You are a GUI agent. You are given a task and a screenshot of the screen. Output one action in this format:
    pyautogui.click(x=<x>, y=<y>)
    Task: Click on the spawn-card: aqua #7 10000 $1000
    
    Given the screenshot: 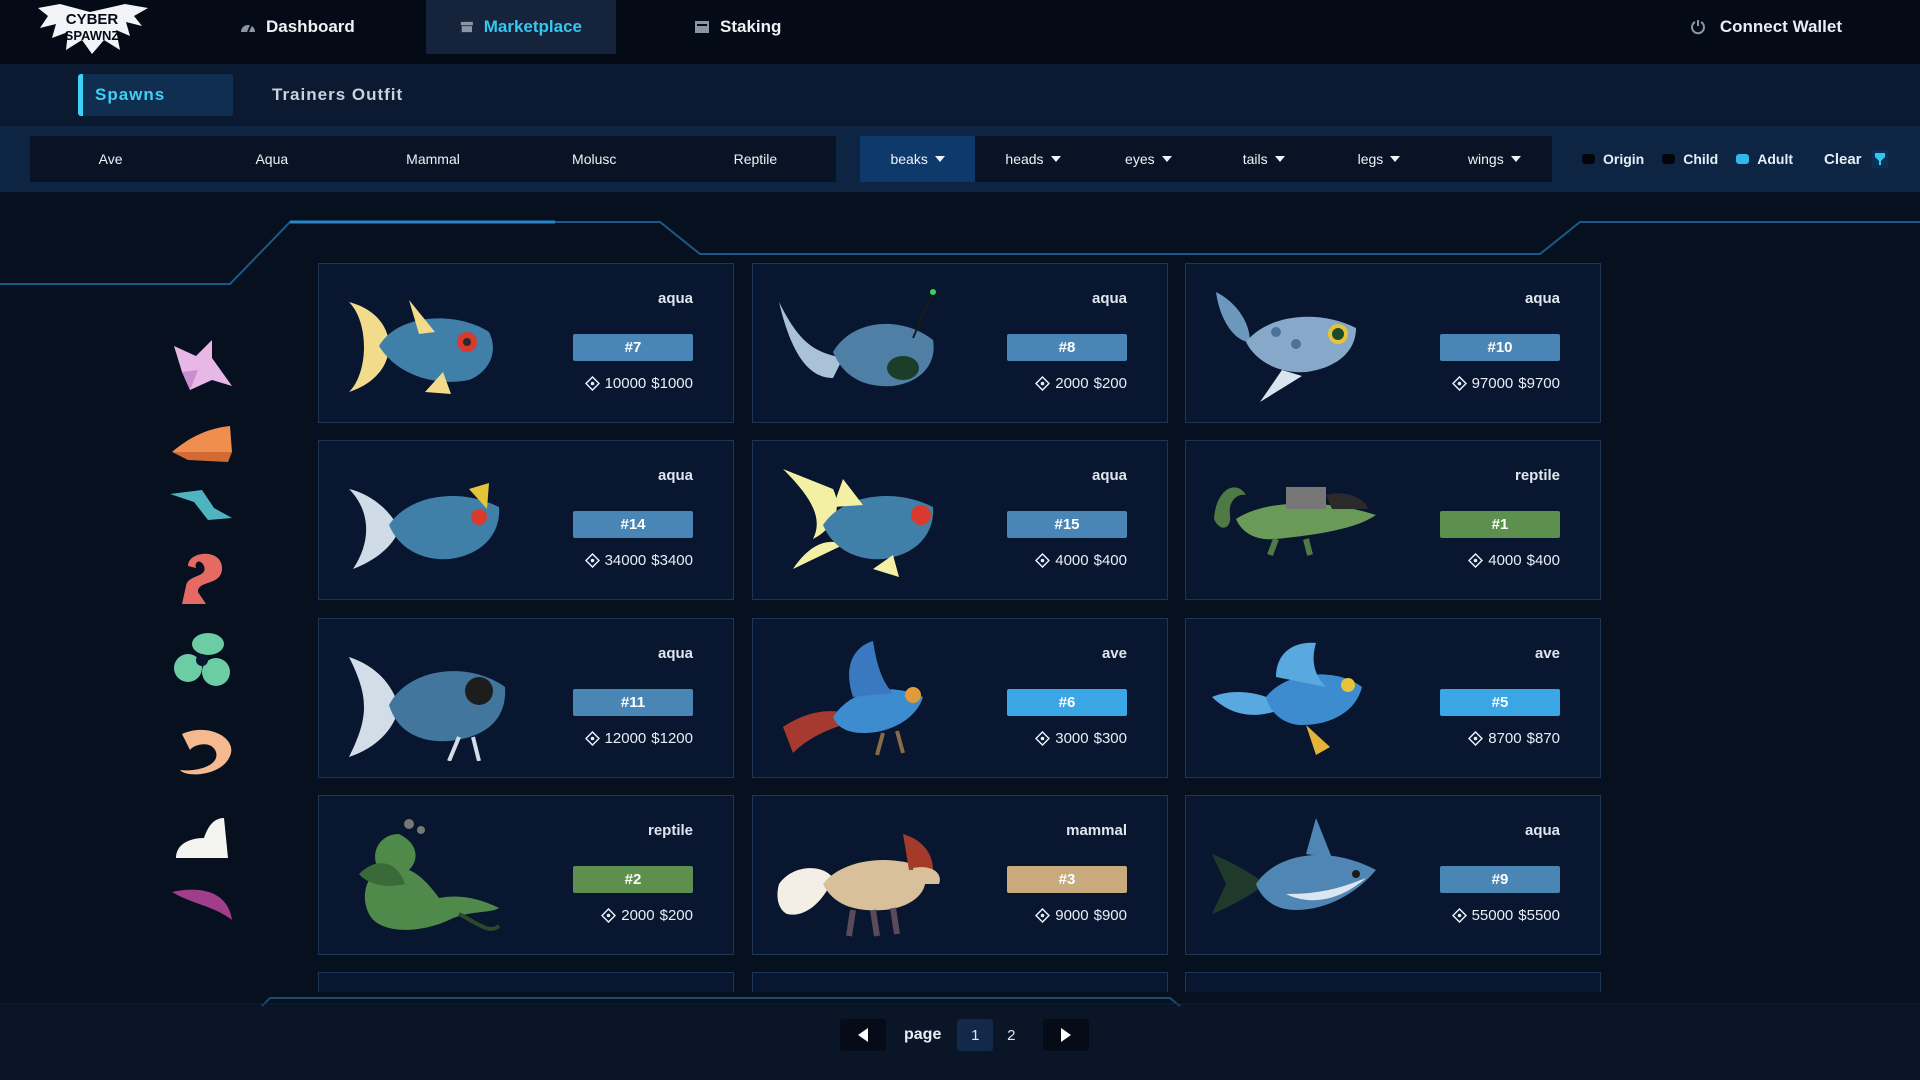 What is the action you would take?
    pyautogui.click(x=526, y=343)
    